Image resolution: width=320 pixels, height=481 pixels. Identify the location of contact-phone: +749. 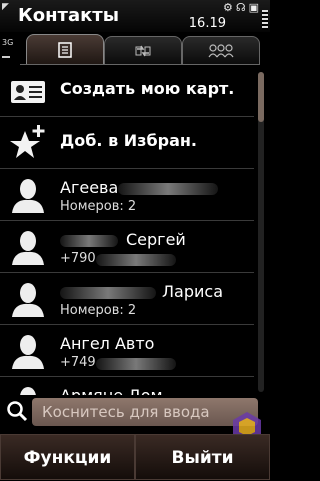
(78, 362).